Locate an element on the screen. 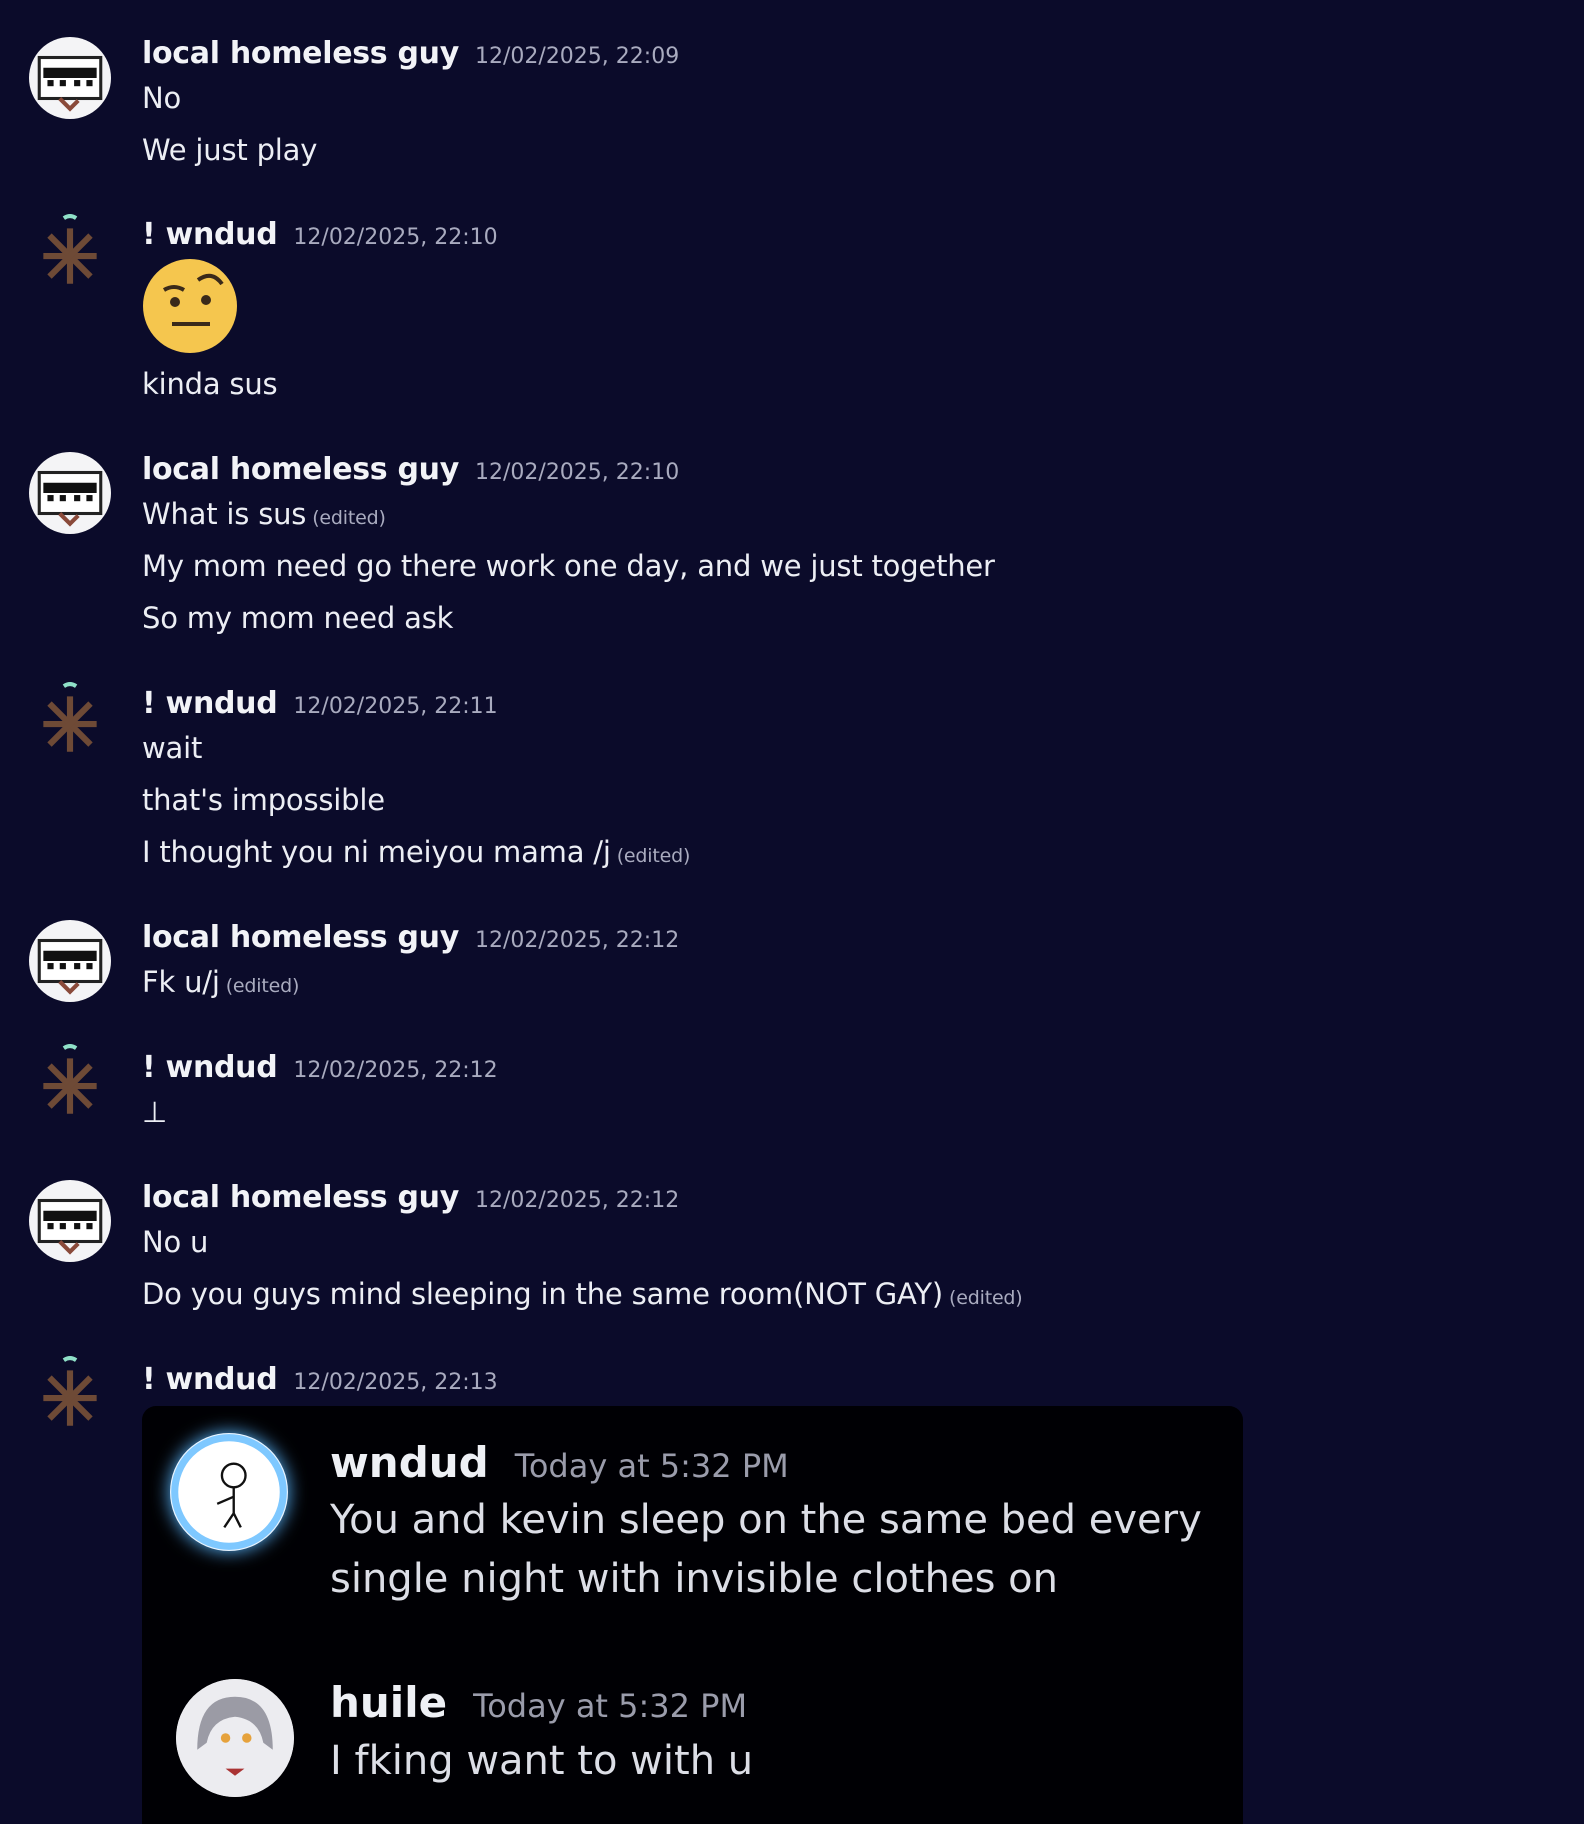  message-header: local homeless guy 12/02/2025, 22:10 is located at coordinates (410, 469).